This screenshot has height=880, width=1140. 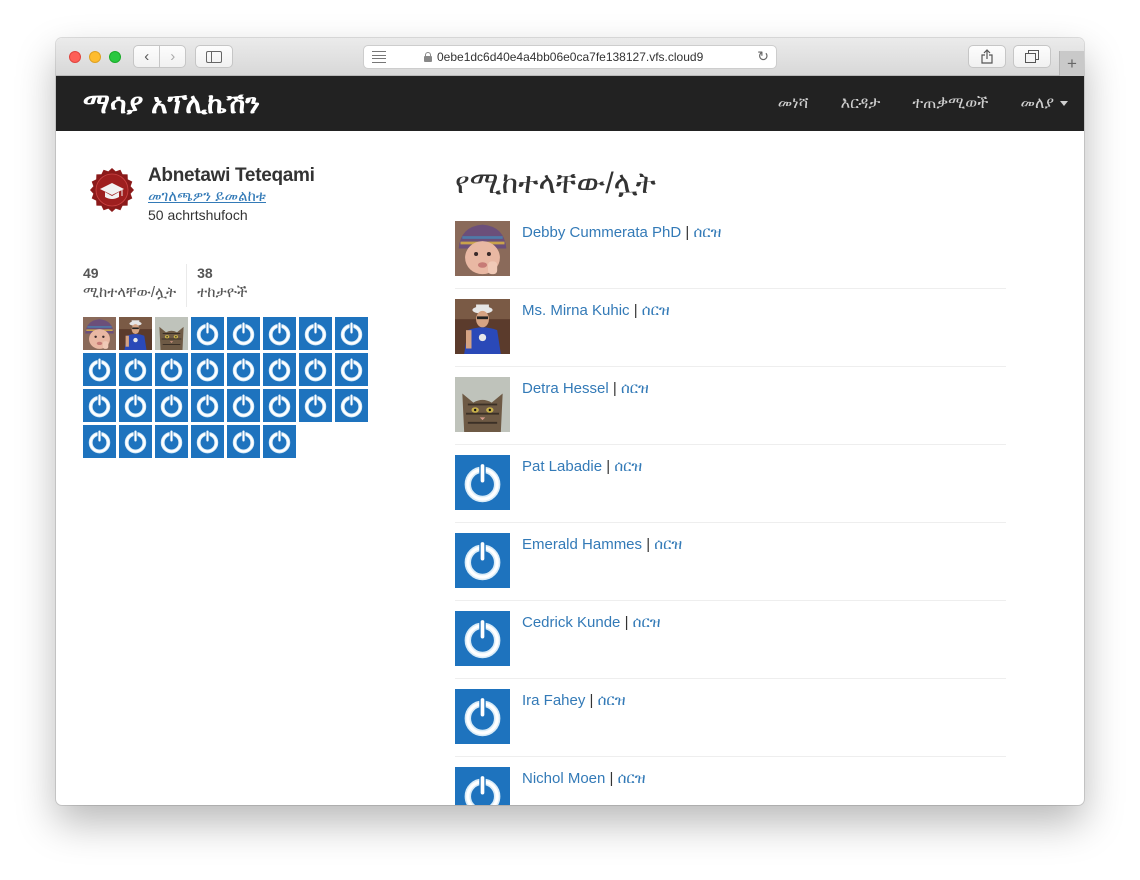 I want to click on user-name-link: Detra Hessel, so click(x=565, y=388).